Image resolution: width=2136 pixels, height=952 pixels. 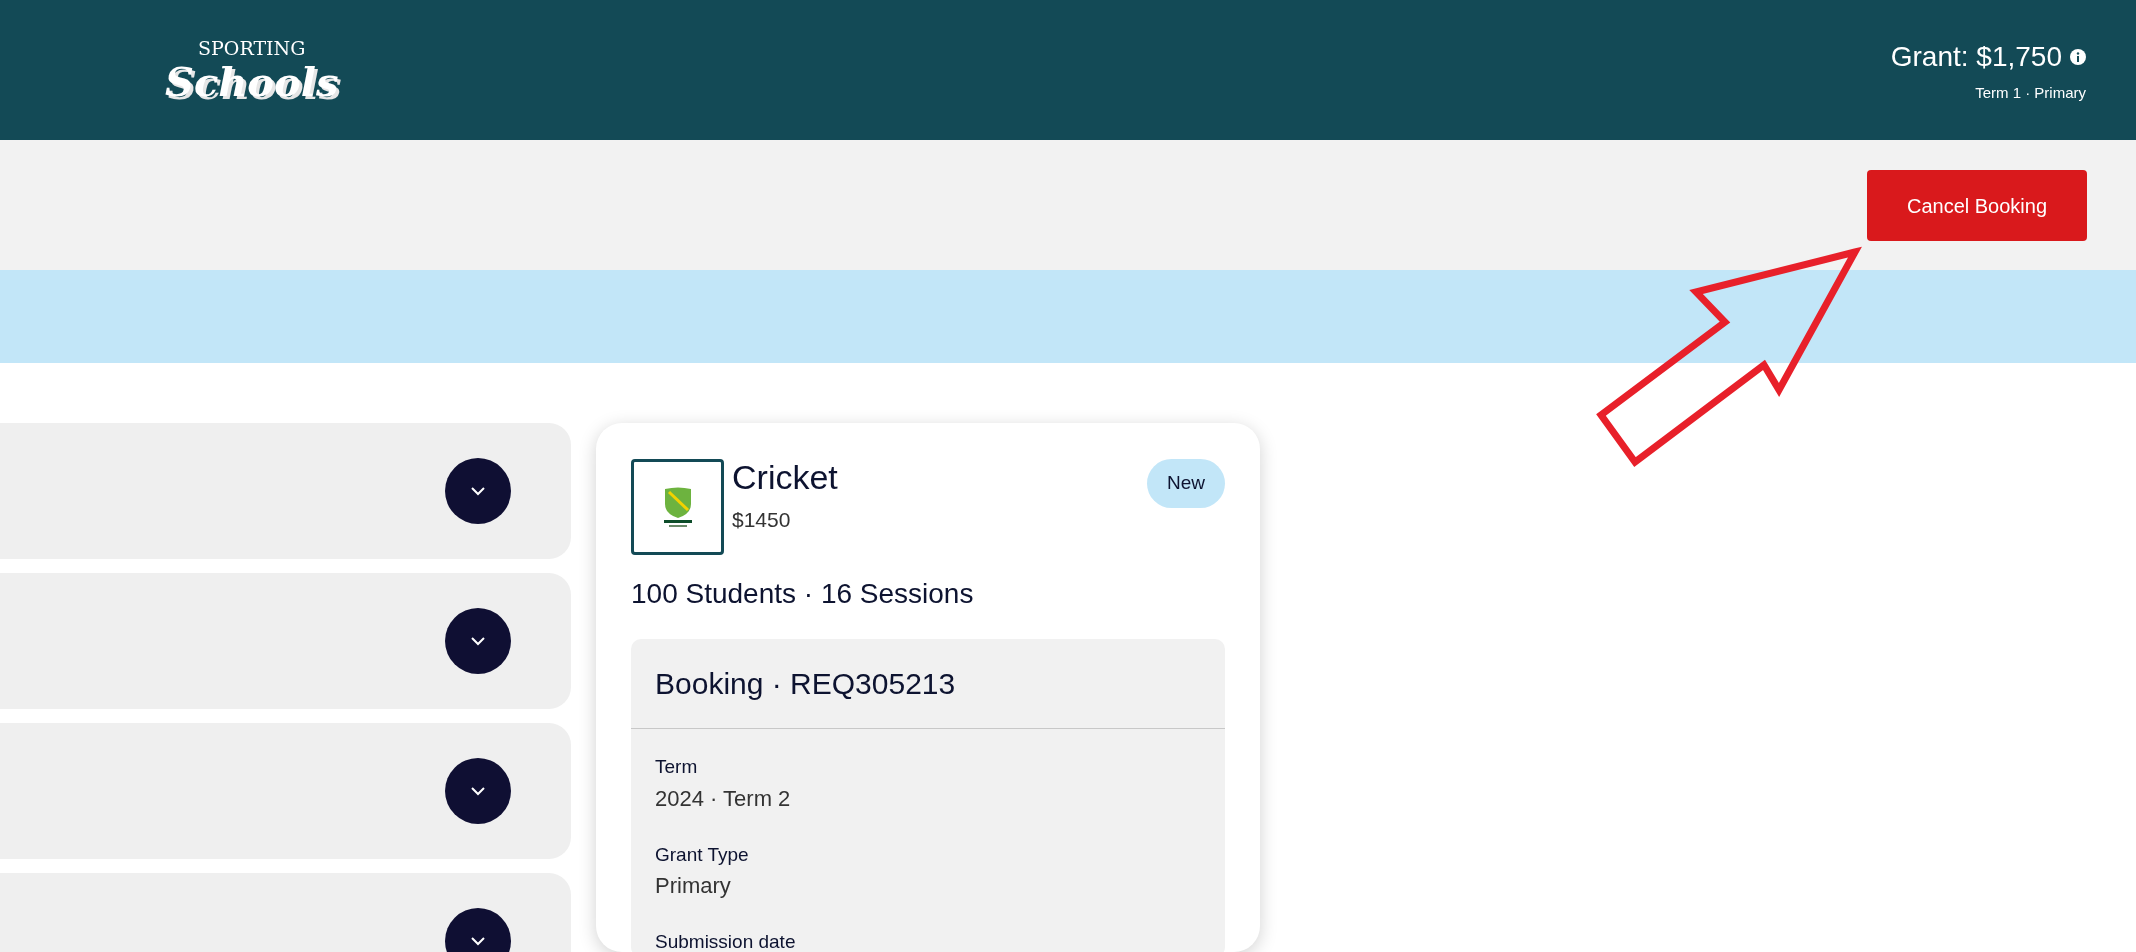 What do you see at coordinates (677, 767) in the screenshot?
I see `field-label: Term` at bounding box center [677, 767].